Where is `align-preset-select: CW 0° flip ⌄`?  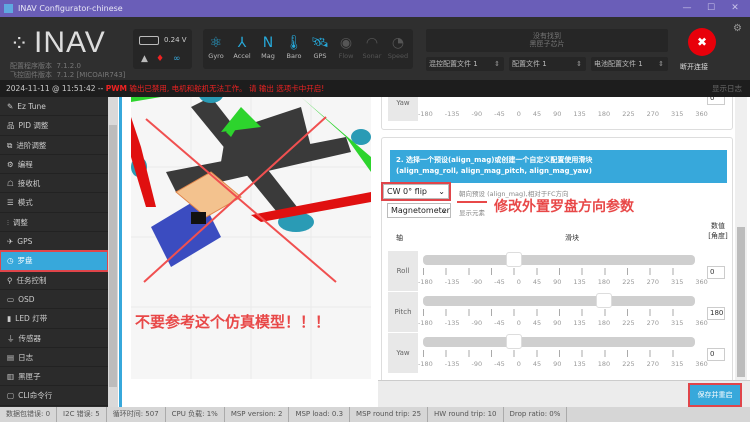
align-preset-select: CW 0° flip ⌄ is located at coordinates (416, 191).